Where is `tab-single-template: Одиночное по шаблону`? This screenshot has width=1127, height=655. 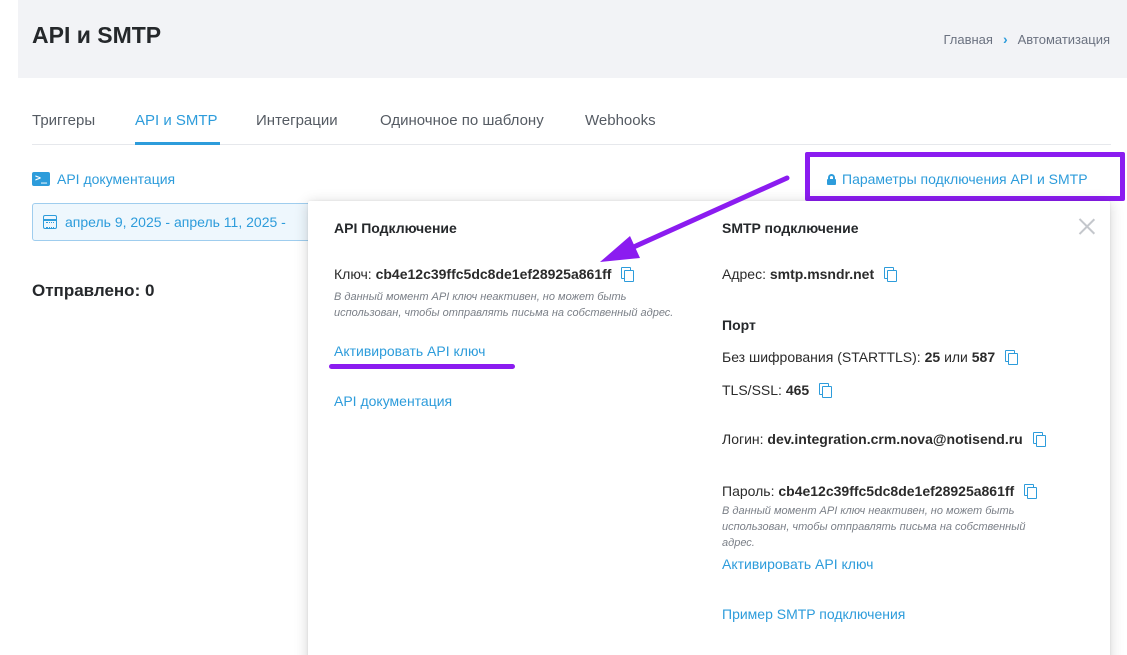 tab-single-template: Одиночное по шаблону is located at coordinates (462, 120).